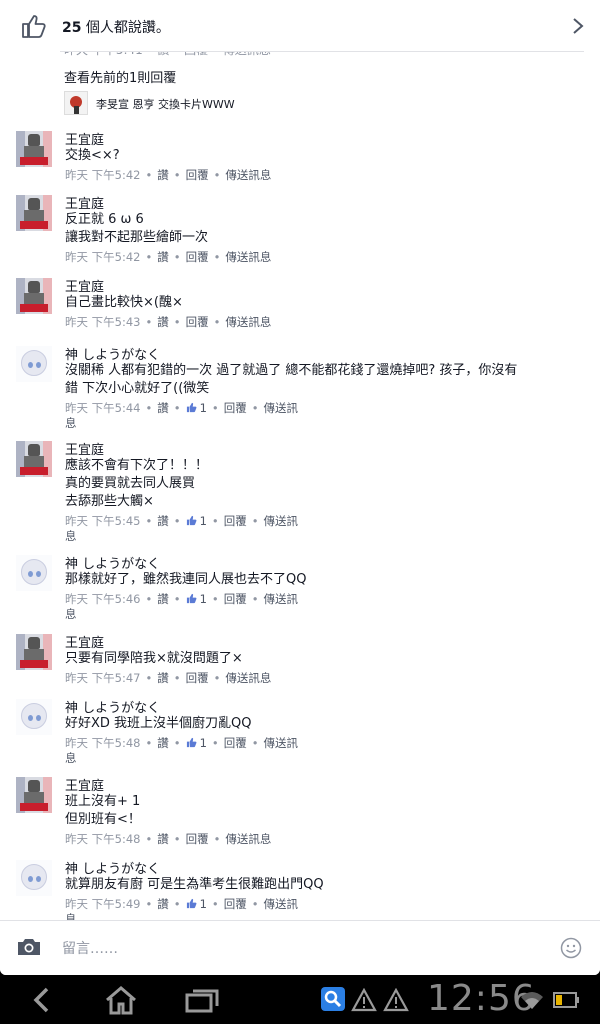  I want to click on comment-meta: 昨天 下午5:48 • 讚 • 回覆 • 傳送訊息, so click(168, 839).